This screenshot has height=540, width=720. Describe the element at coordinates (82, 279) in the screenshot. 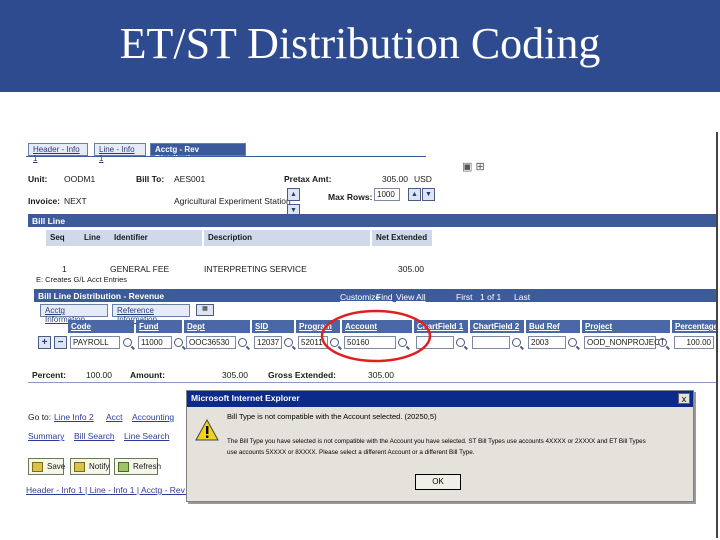

I see `gl-note: E: Creates G/L Acct Entries` at that location.